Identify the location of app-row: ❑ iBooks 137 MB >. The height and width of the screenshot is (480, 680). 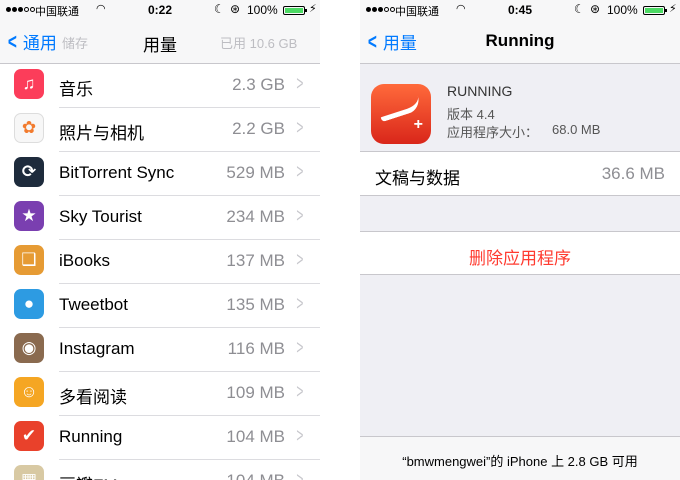
(160, 262).